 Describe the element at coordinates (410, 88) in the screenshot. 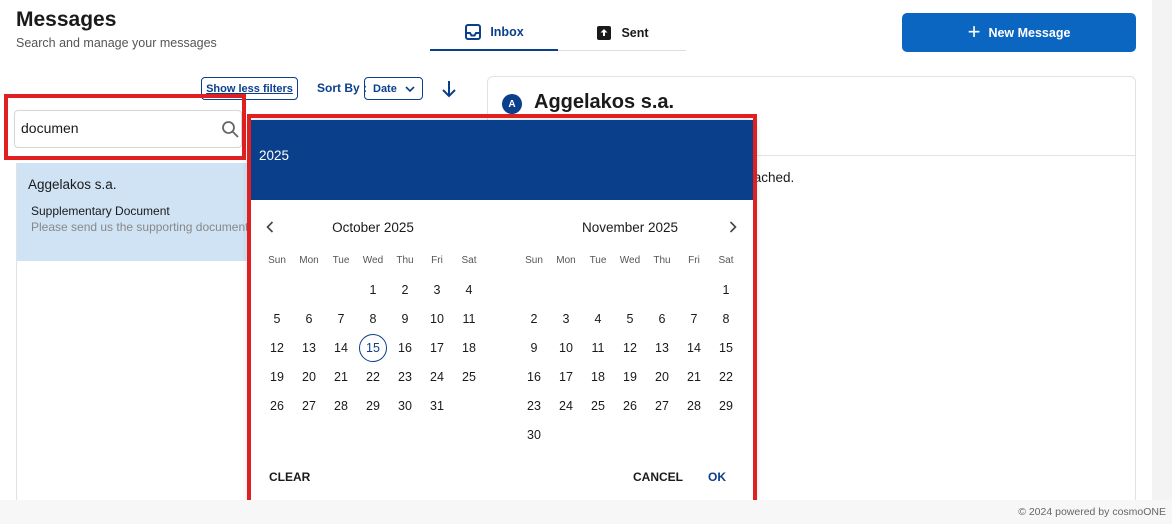

I see `chevron-down-icon` at that location.